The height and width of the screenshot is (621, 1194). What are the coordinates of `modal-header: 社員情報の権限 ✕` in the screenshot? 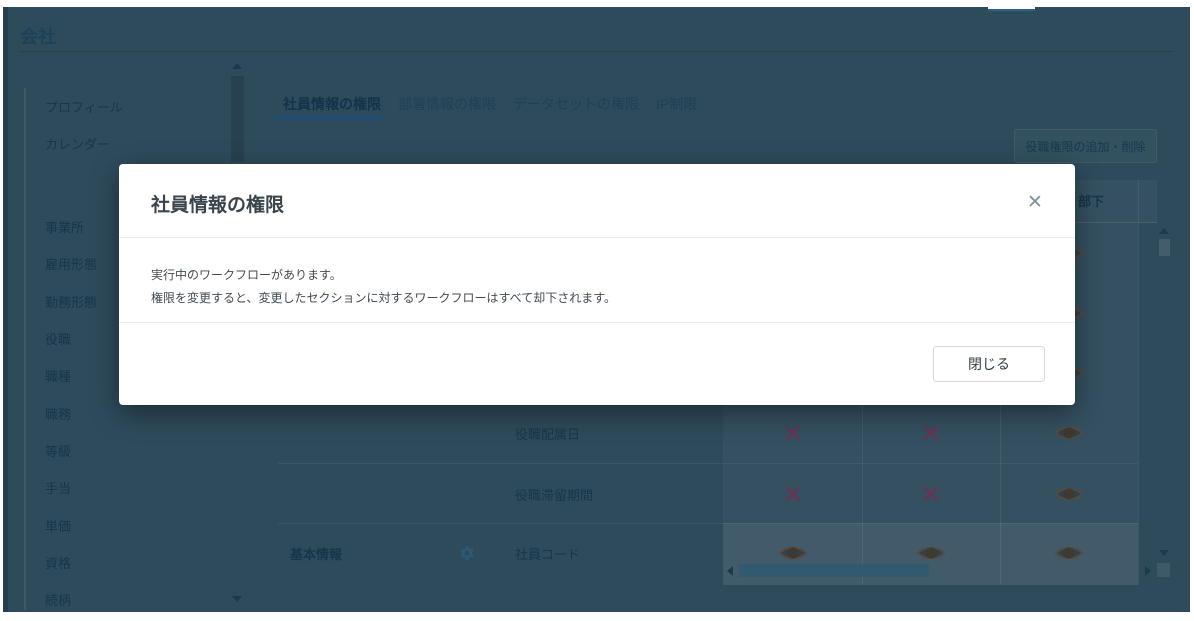 It's located at (597, 201).